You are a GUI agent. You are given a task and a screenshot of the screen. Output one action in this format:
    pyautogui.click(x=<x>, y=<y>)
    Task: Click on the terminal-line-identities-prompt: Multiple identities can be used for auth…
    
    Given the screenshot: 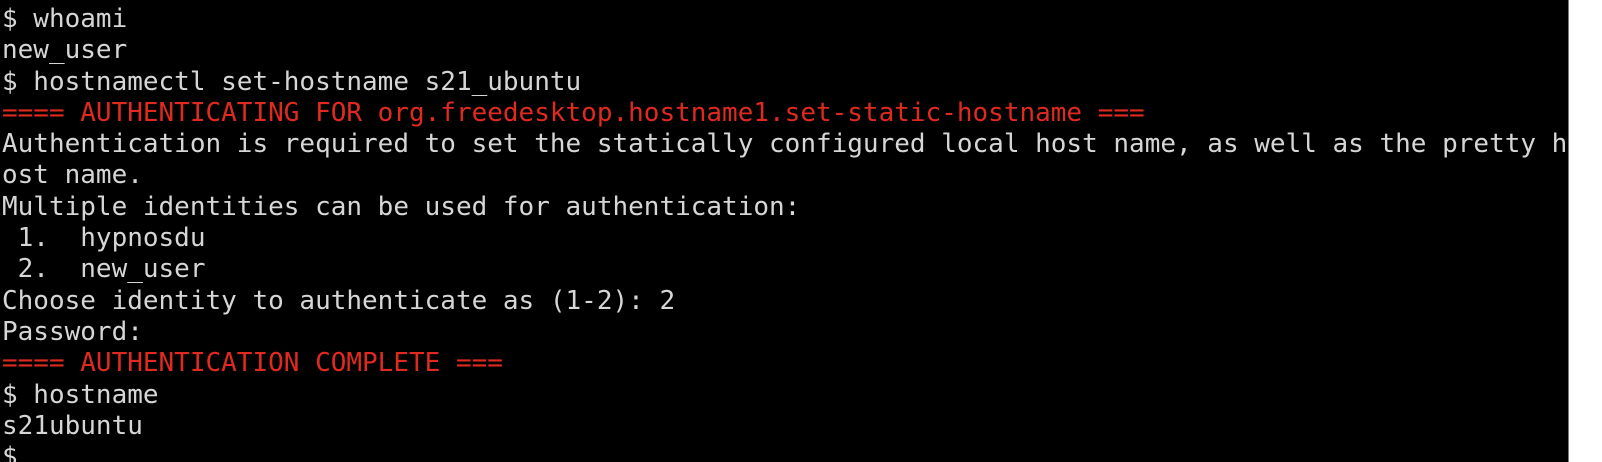 What is the action you would take?
    pyautogui.click(x=401, y=206)
    